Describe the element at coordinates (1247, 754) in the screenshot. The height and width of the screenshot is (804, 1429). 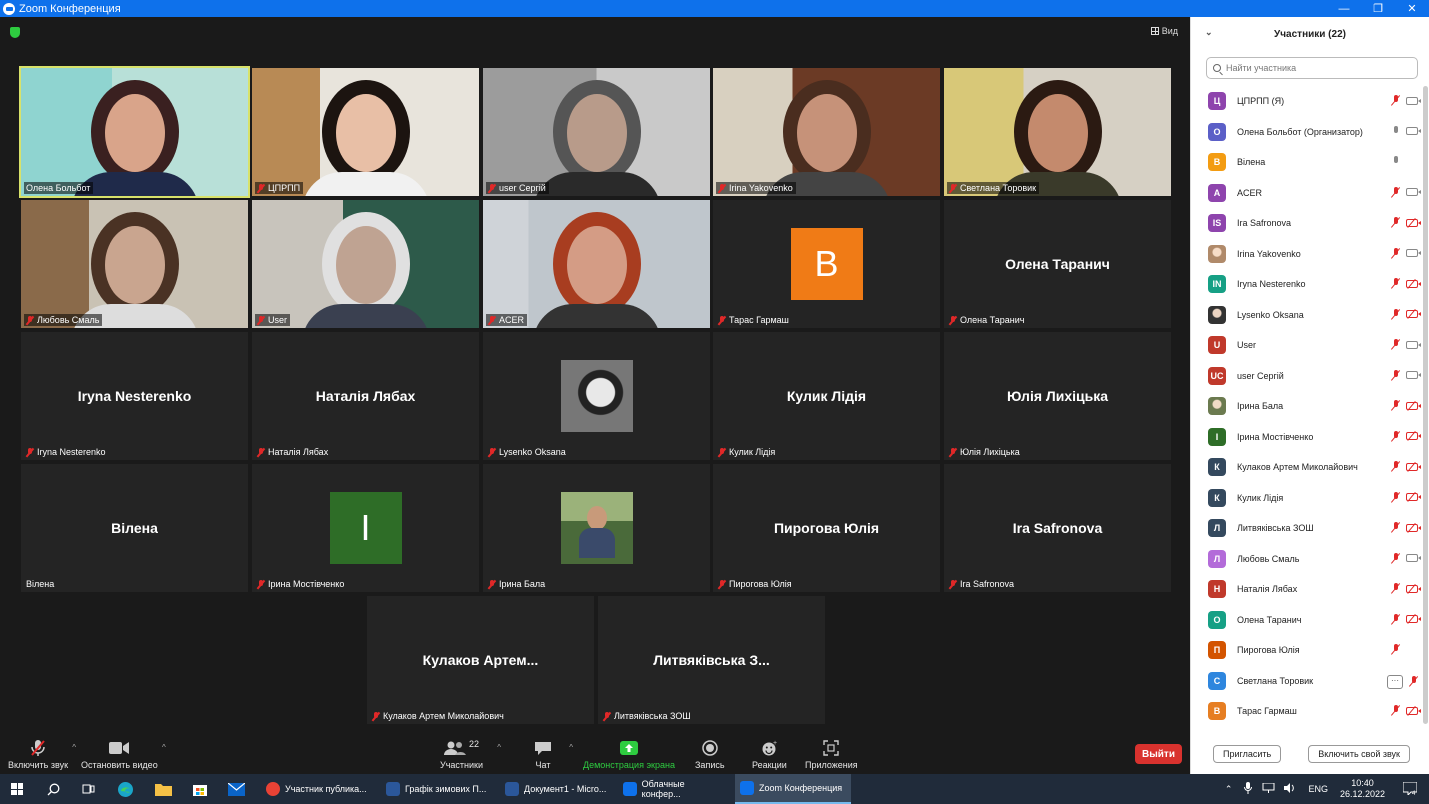
I see `invite-button: Пригласить` at that location.